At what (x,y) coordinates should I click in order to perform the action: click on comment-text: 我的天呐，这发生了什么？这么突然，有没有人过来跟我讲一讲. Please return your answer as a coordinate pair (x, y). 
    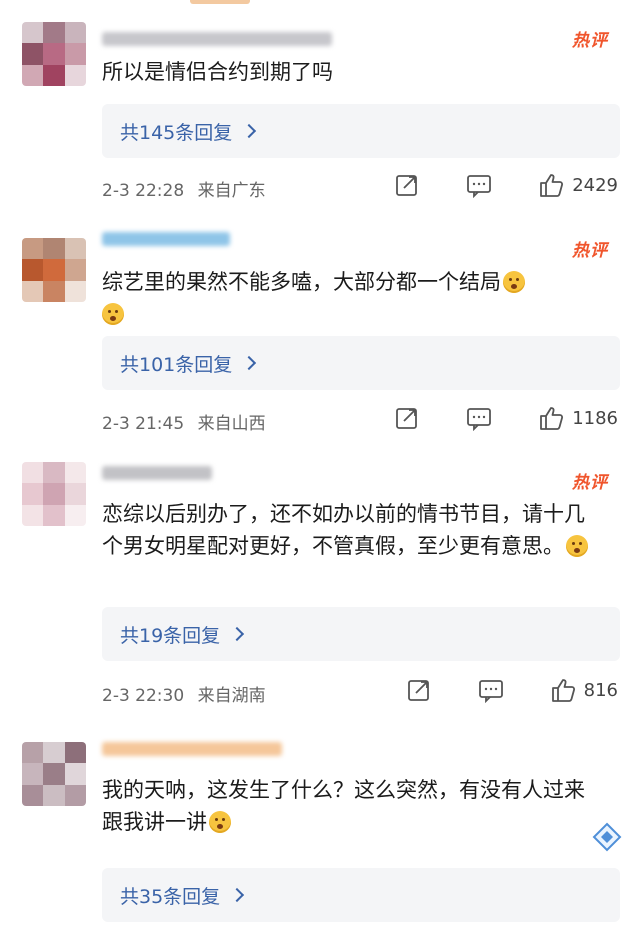
    Looking at the image, I should click on (351, 806).